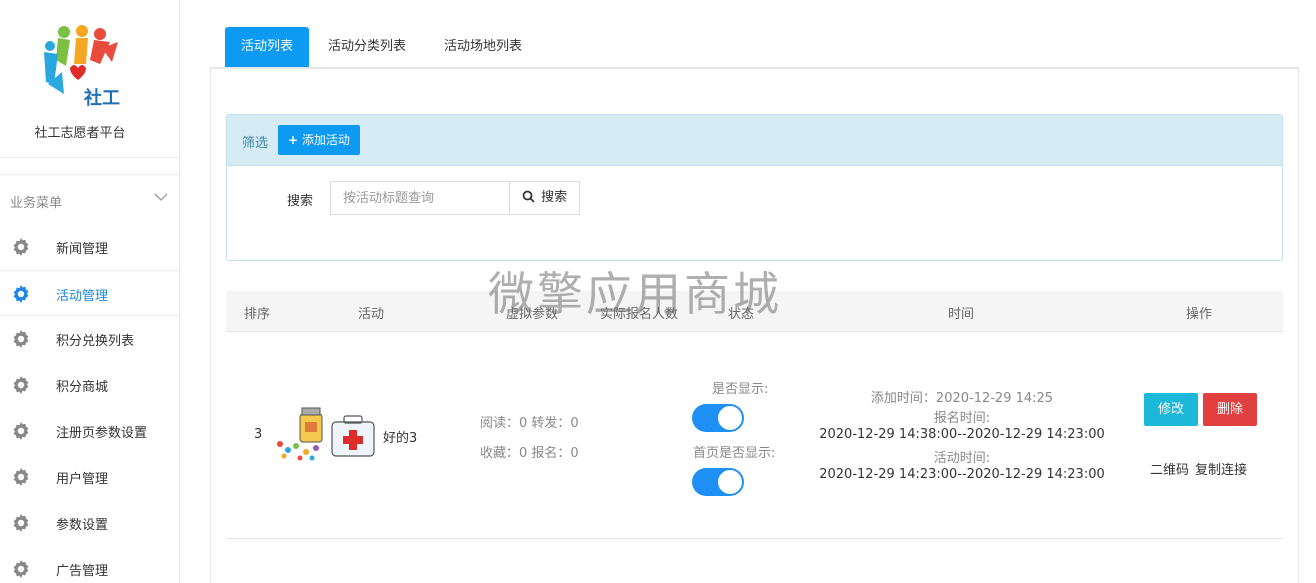 The width and height of the screenshot is (1316, 583). Describe the element at coordinates (1221, 468) in the screenshot. I see `copy-link: 复制连接` at that location.